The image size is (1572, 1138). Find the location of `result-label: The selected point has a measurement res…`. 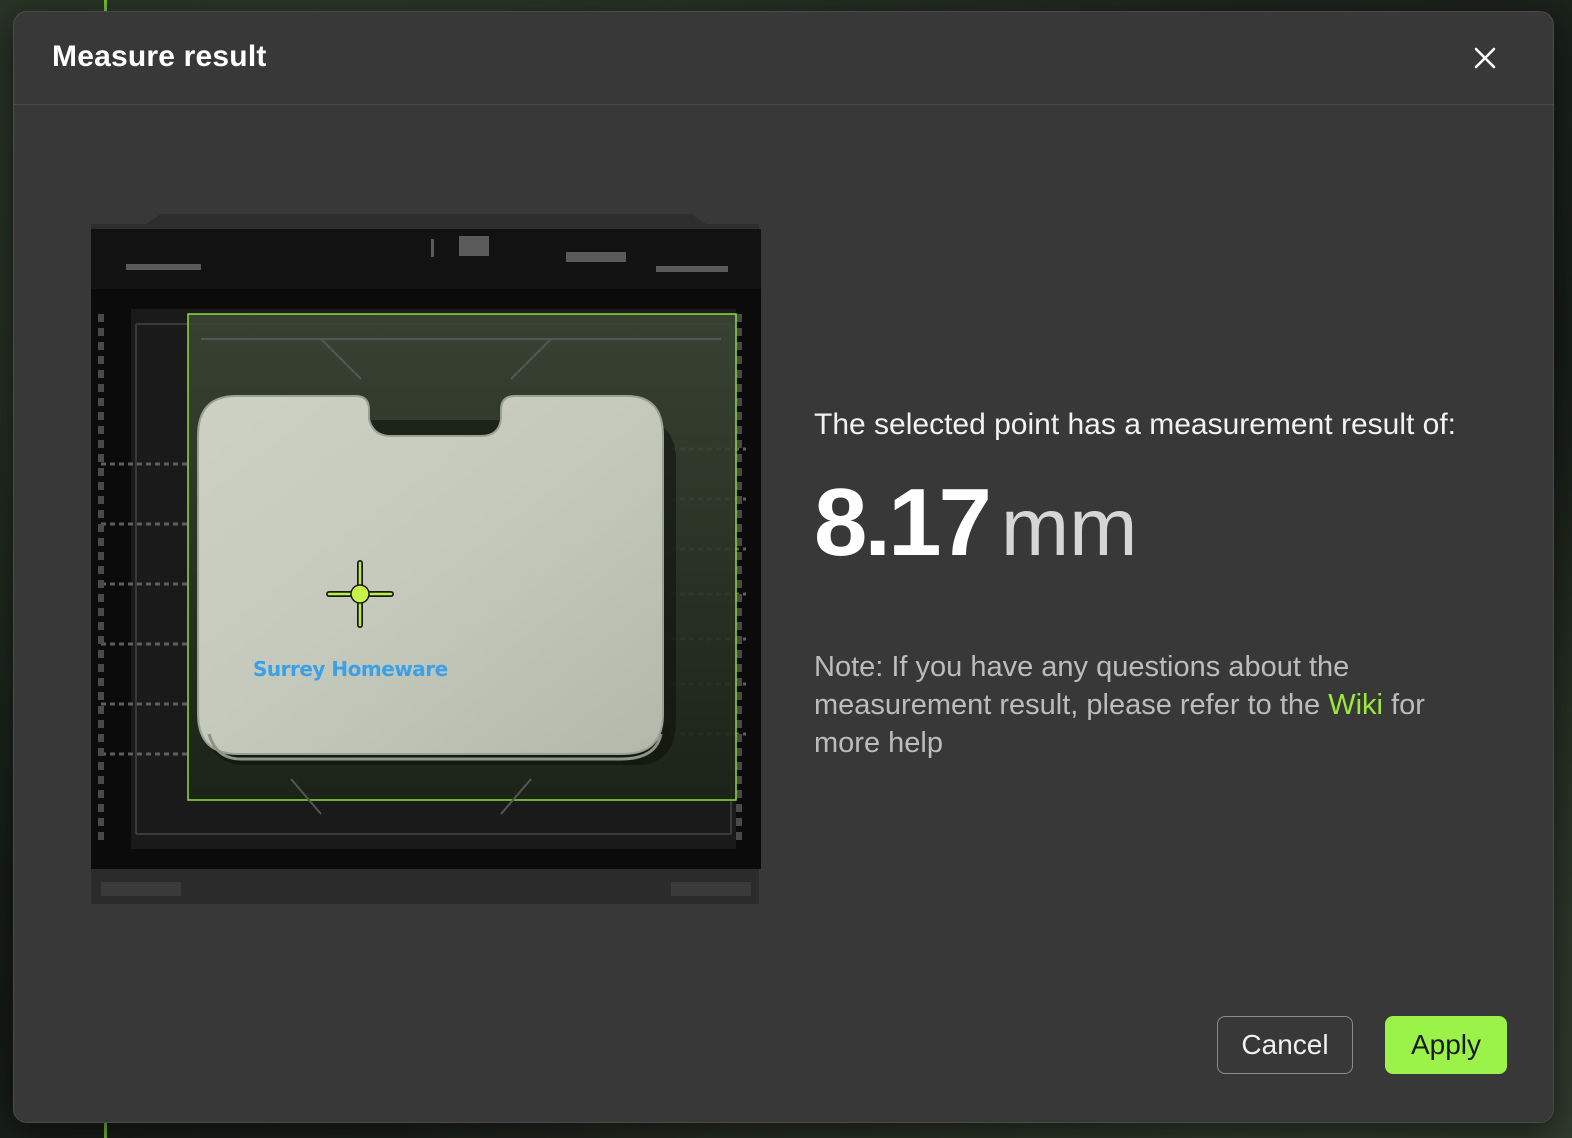

result-label: The selected point has a measurement res… is located at coordinates (1135, 424).